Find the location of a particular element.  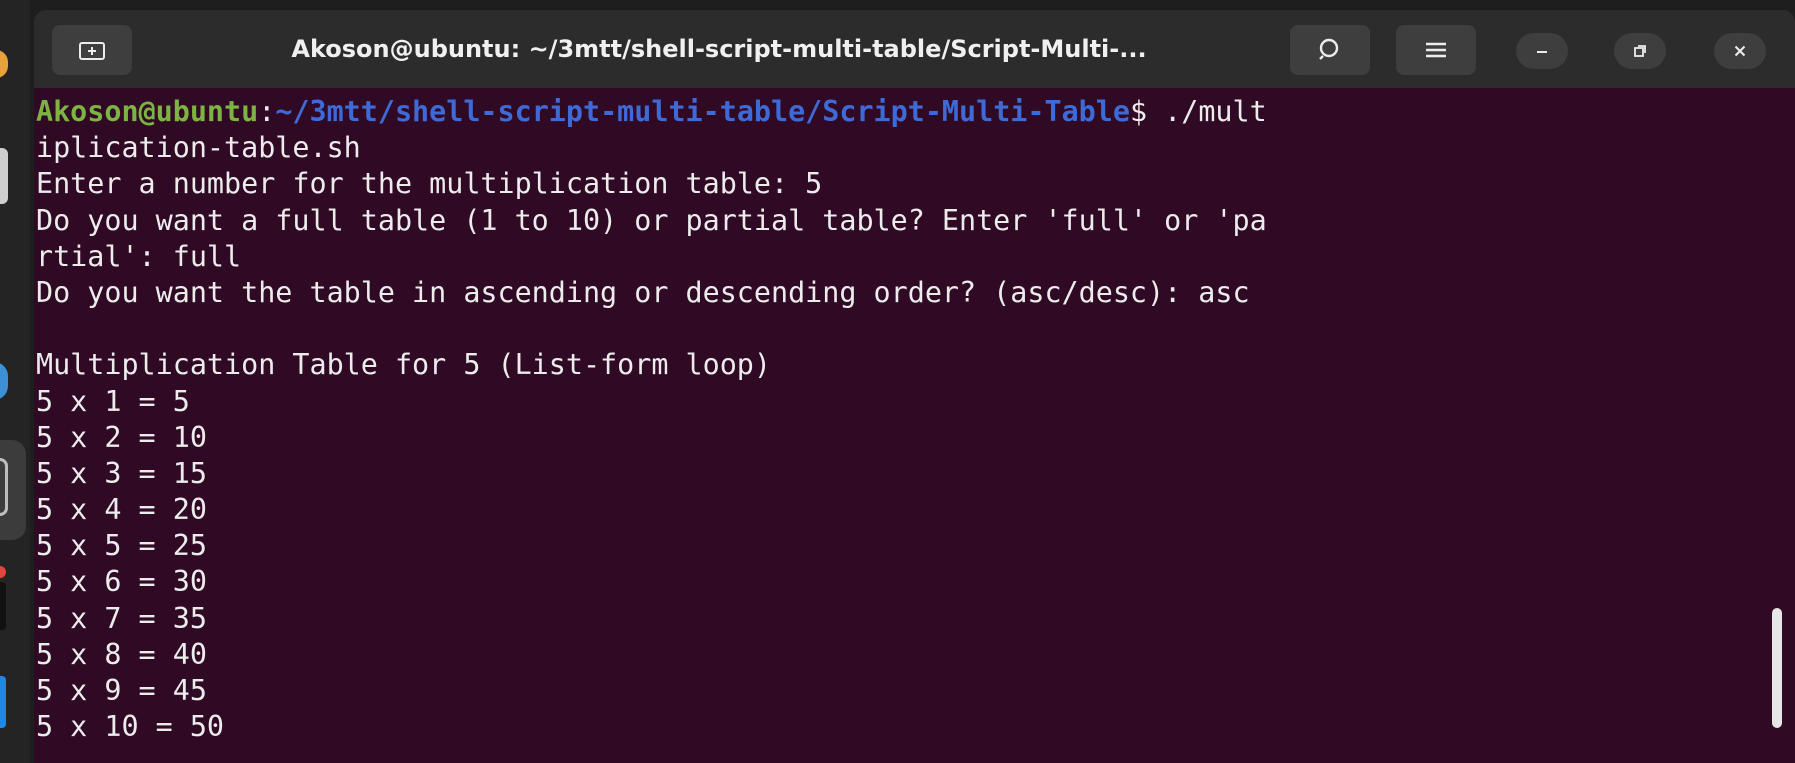

output-line: iplication-table.sh is located at coordinates (198, 148).